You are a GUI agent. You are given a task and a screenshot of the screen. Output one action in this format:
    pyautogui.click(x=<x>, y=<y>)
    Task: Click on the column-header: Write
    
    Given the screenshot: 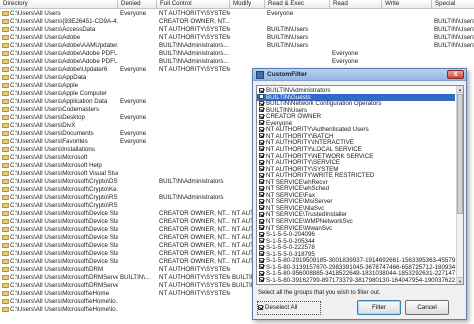 What is the action you would take?
    pyautogui.click(x=407, y=4)
    